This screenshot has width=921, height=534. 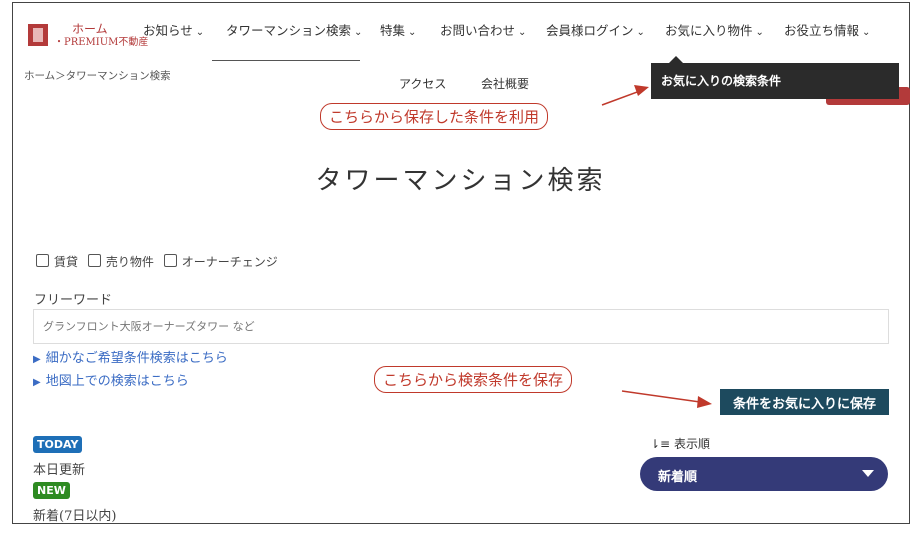 What do you see at coordinates (58, 444) in the screenshot?
I see `today-badge: TODAY` at bounding box center [58, 444].